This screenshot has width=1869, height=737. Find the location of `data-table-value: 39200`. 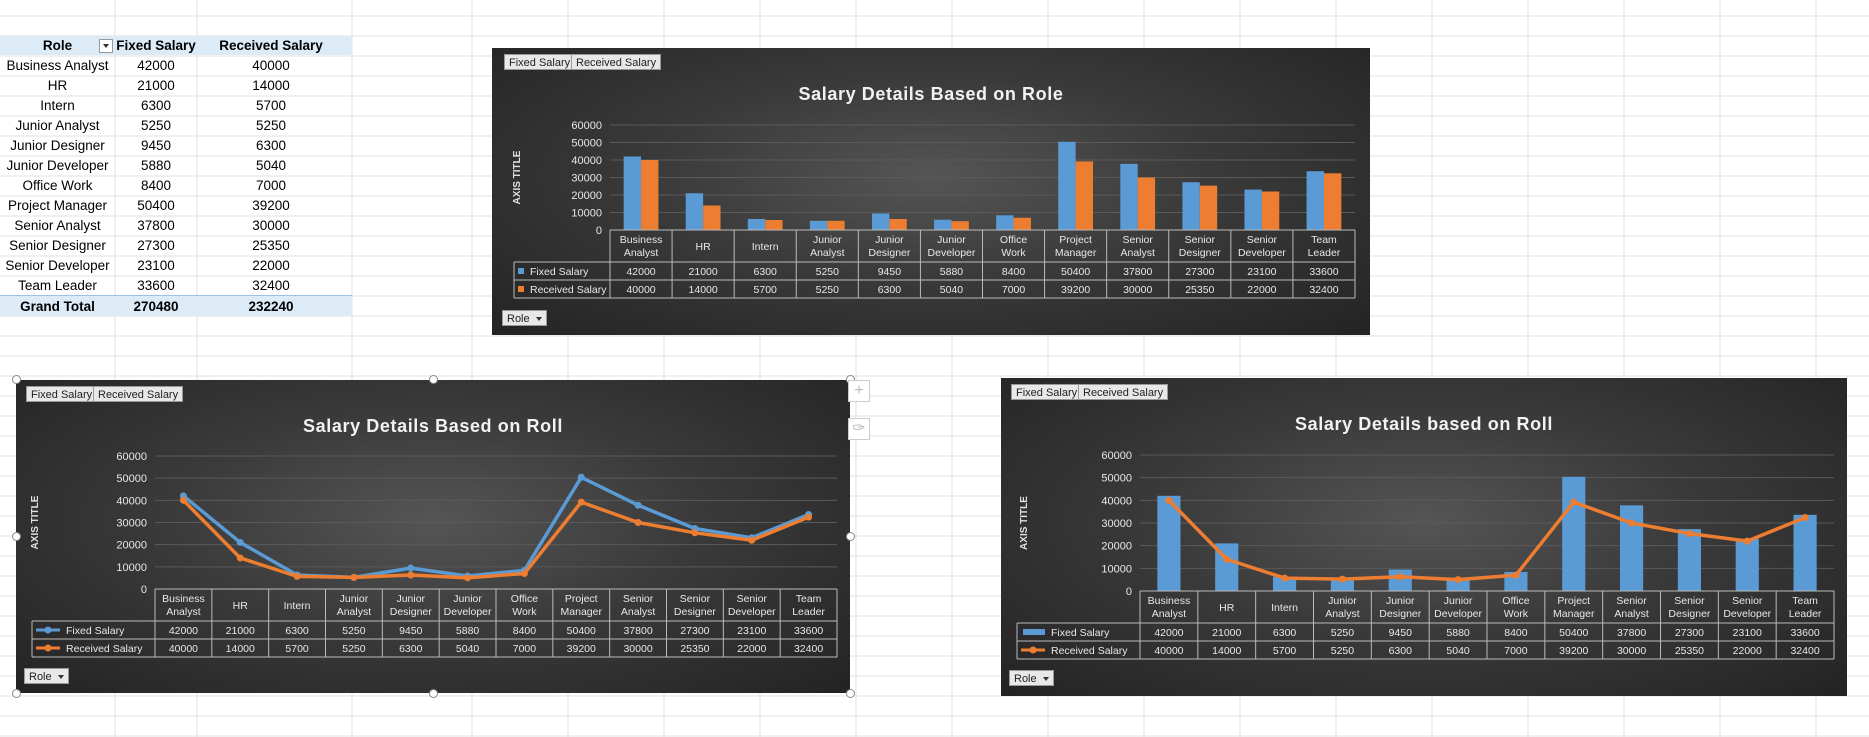

data-table-value: 39200 is located at coordinates (1573, 651).